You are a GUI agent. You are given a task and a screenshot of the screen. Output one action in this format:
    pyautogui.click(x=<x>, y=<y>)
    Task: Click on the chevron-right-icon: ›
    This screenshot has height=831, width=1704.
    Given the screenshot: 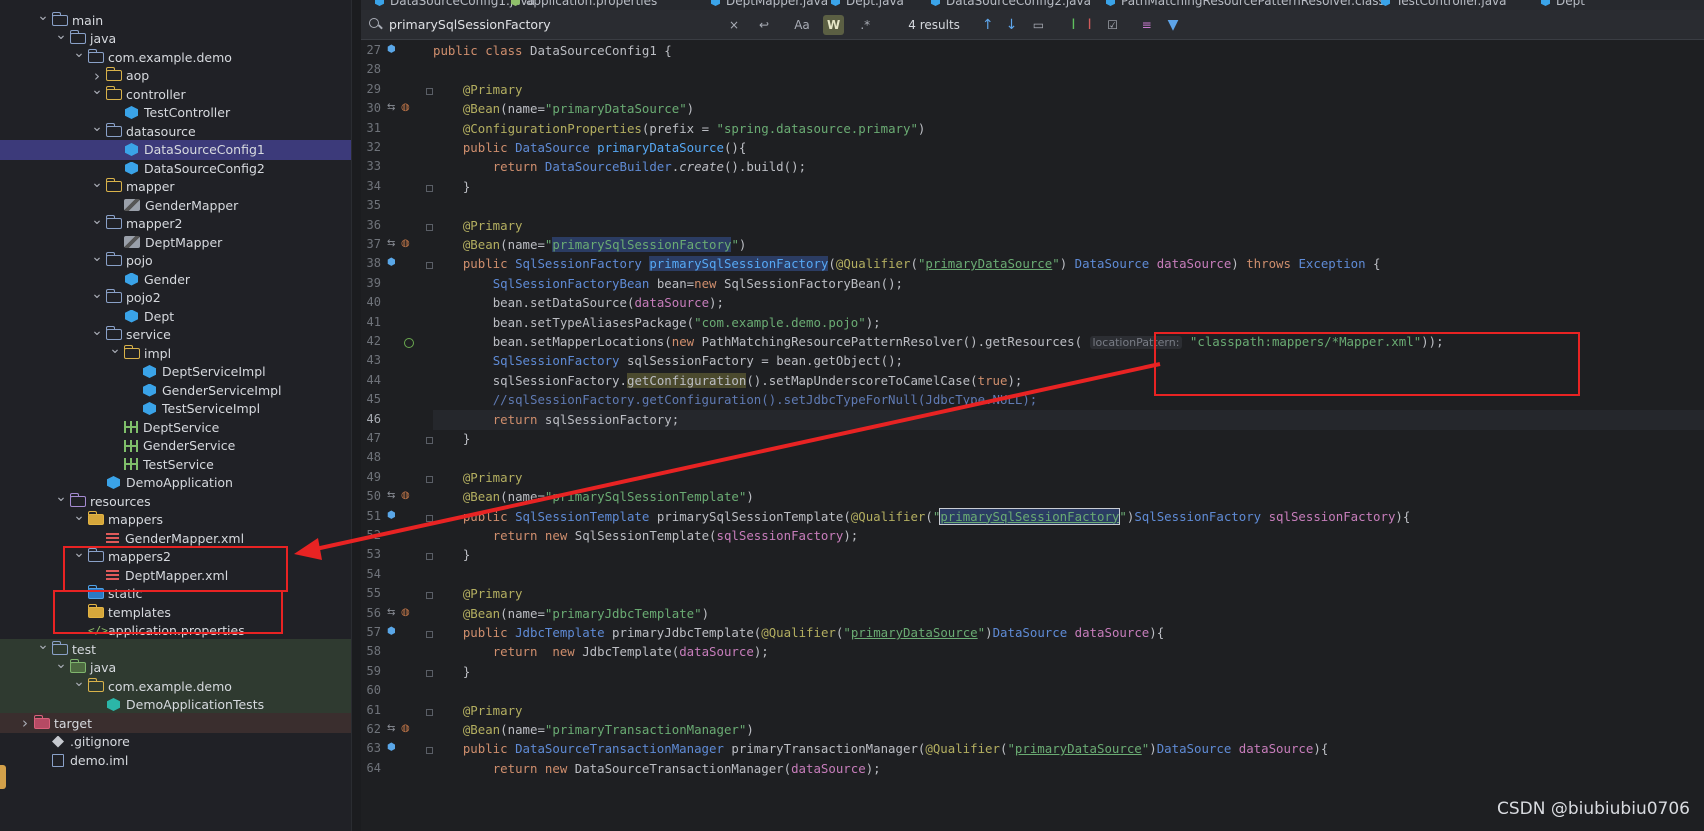 What is the action you would take?
    pyautogui.click(x=25, y=723)
    